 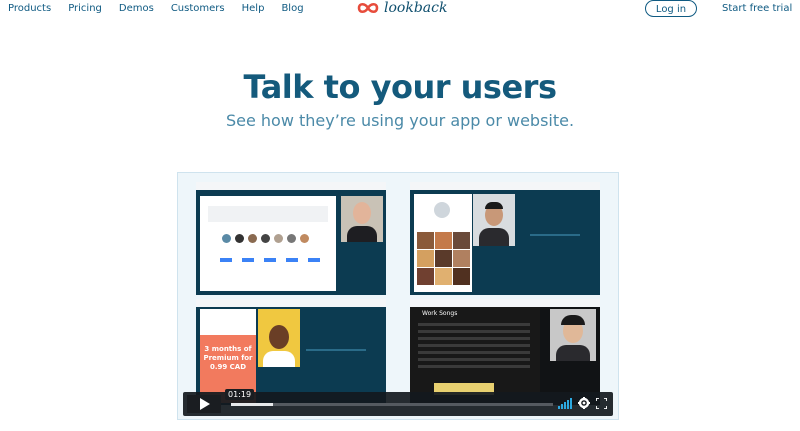 I want to click on play-button, so click(x=204, y=404).